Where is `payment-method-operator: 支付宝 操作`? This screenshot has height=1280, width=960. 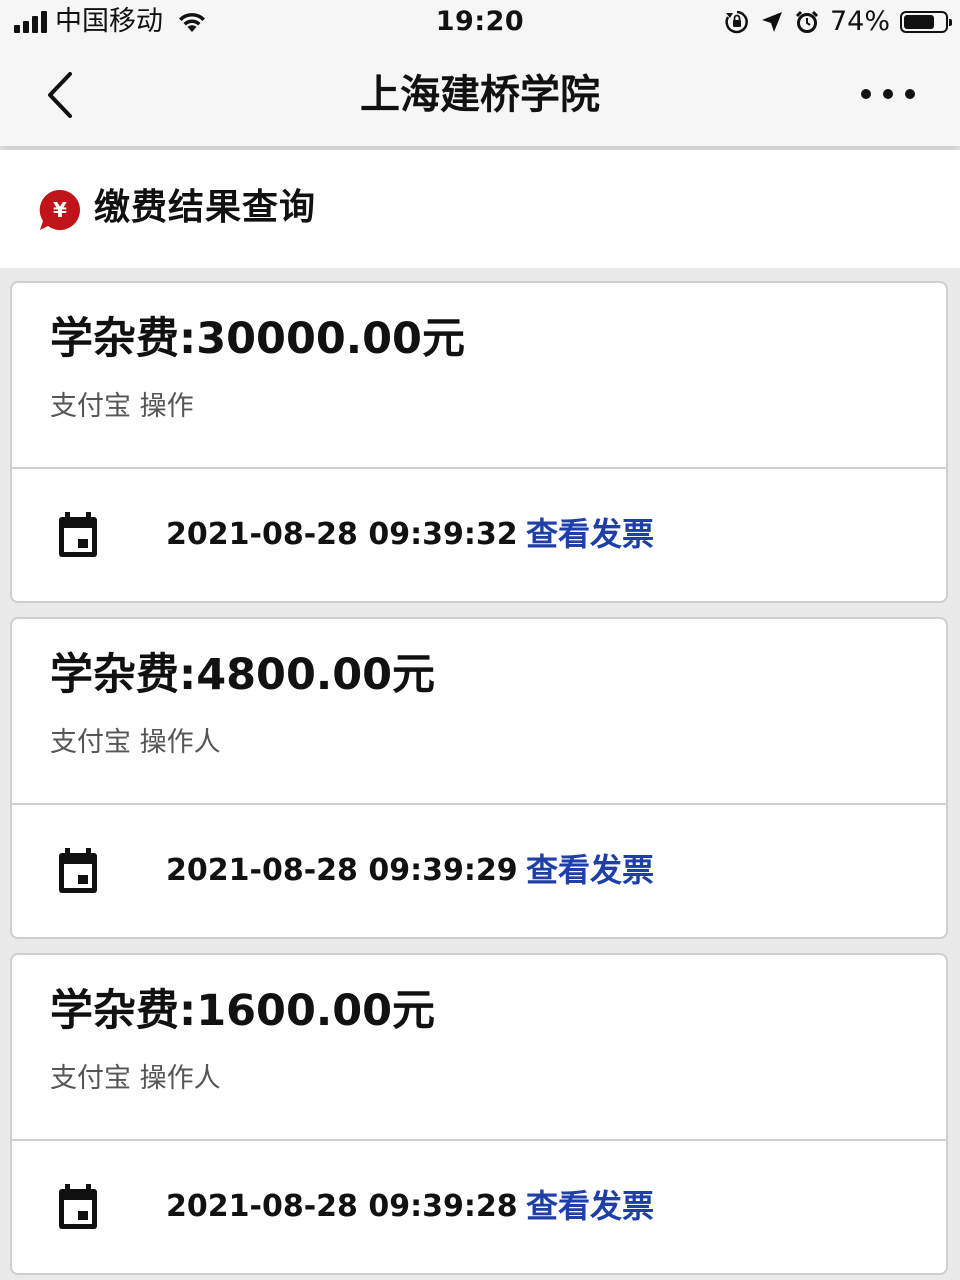
payment-method-operator: 支付宝 操作 is located at coordinates (122, 406).